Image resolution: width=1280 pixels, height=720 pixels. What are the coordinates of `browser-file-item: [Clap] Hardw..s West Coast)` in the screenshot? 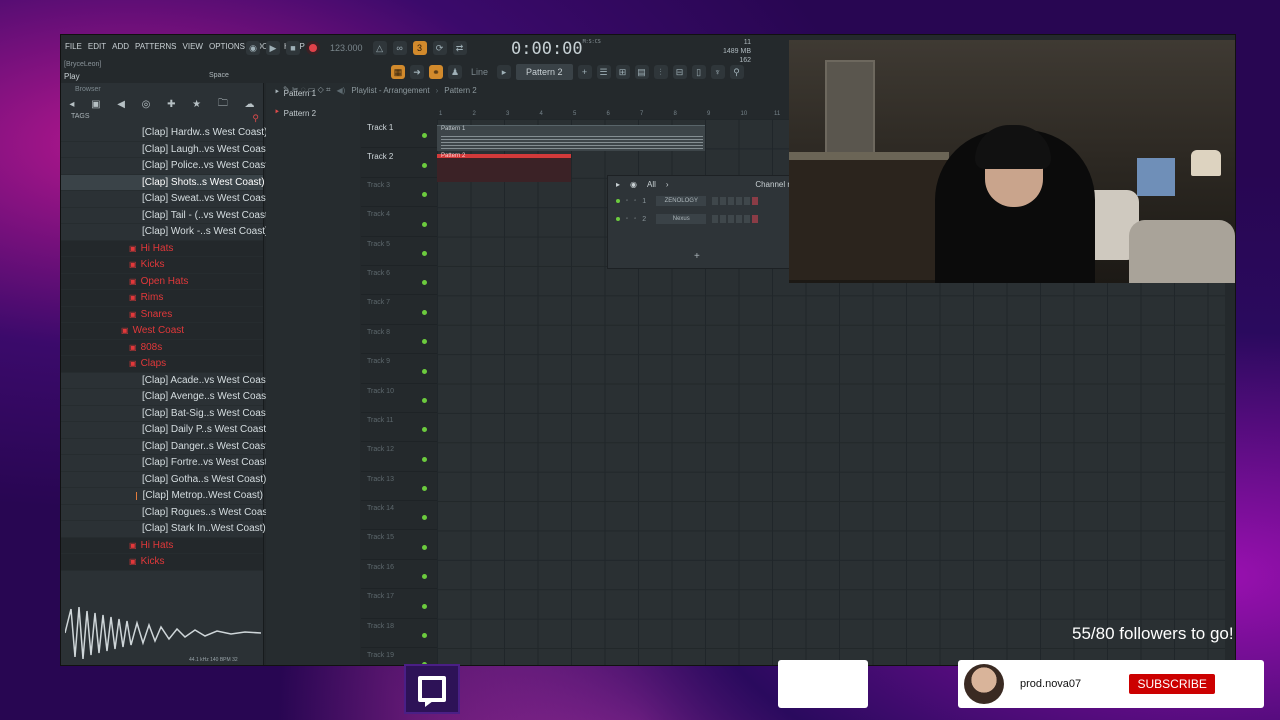 It's located at (164, 133).